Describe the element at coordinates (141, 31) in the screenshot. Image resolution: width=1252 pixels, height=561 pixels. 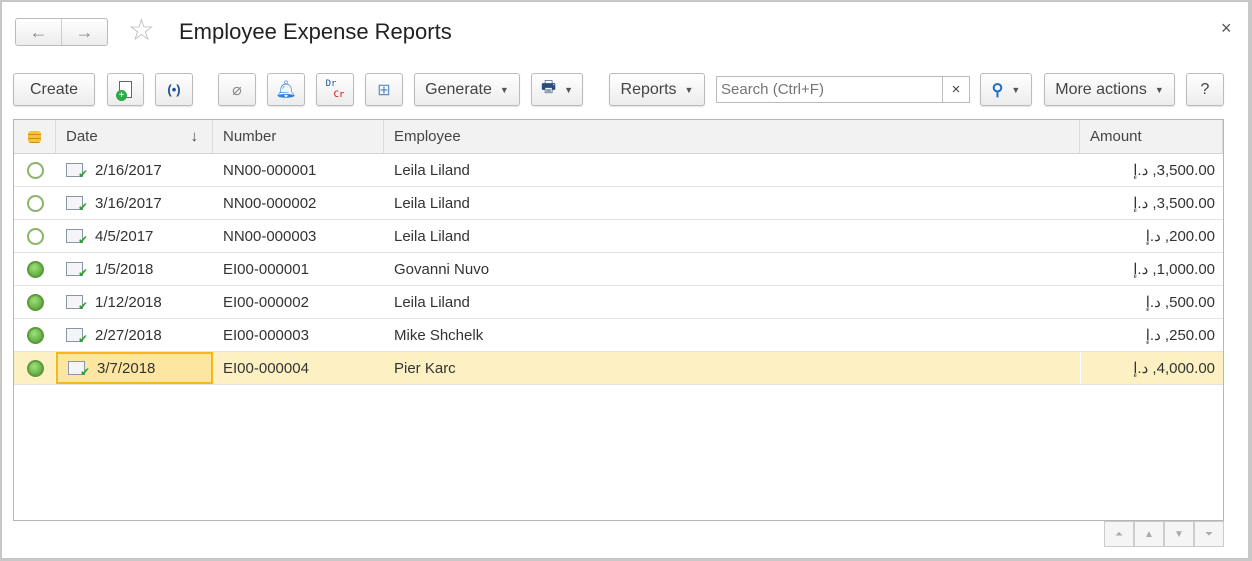
I see `favorite-star-icon: ☆` at that location.